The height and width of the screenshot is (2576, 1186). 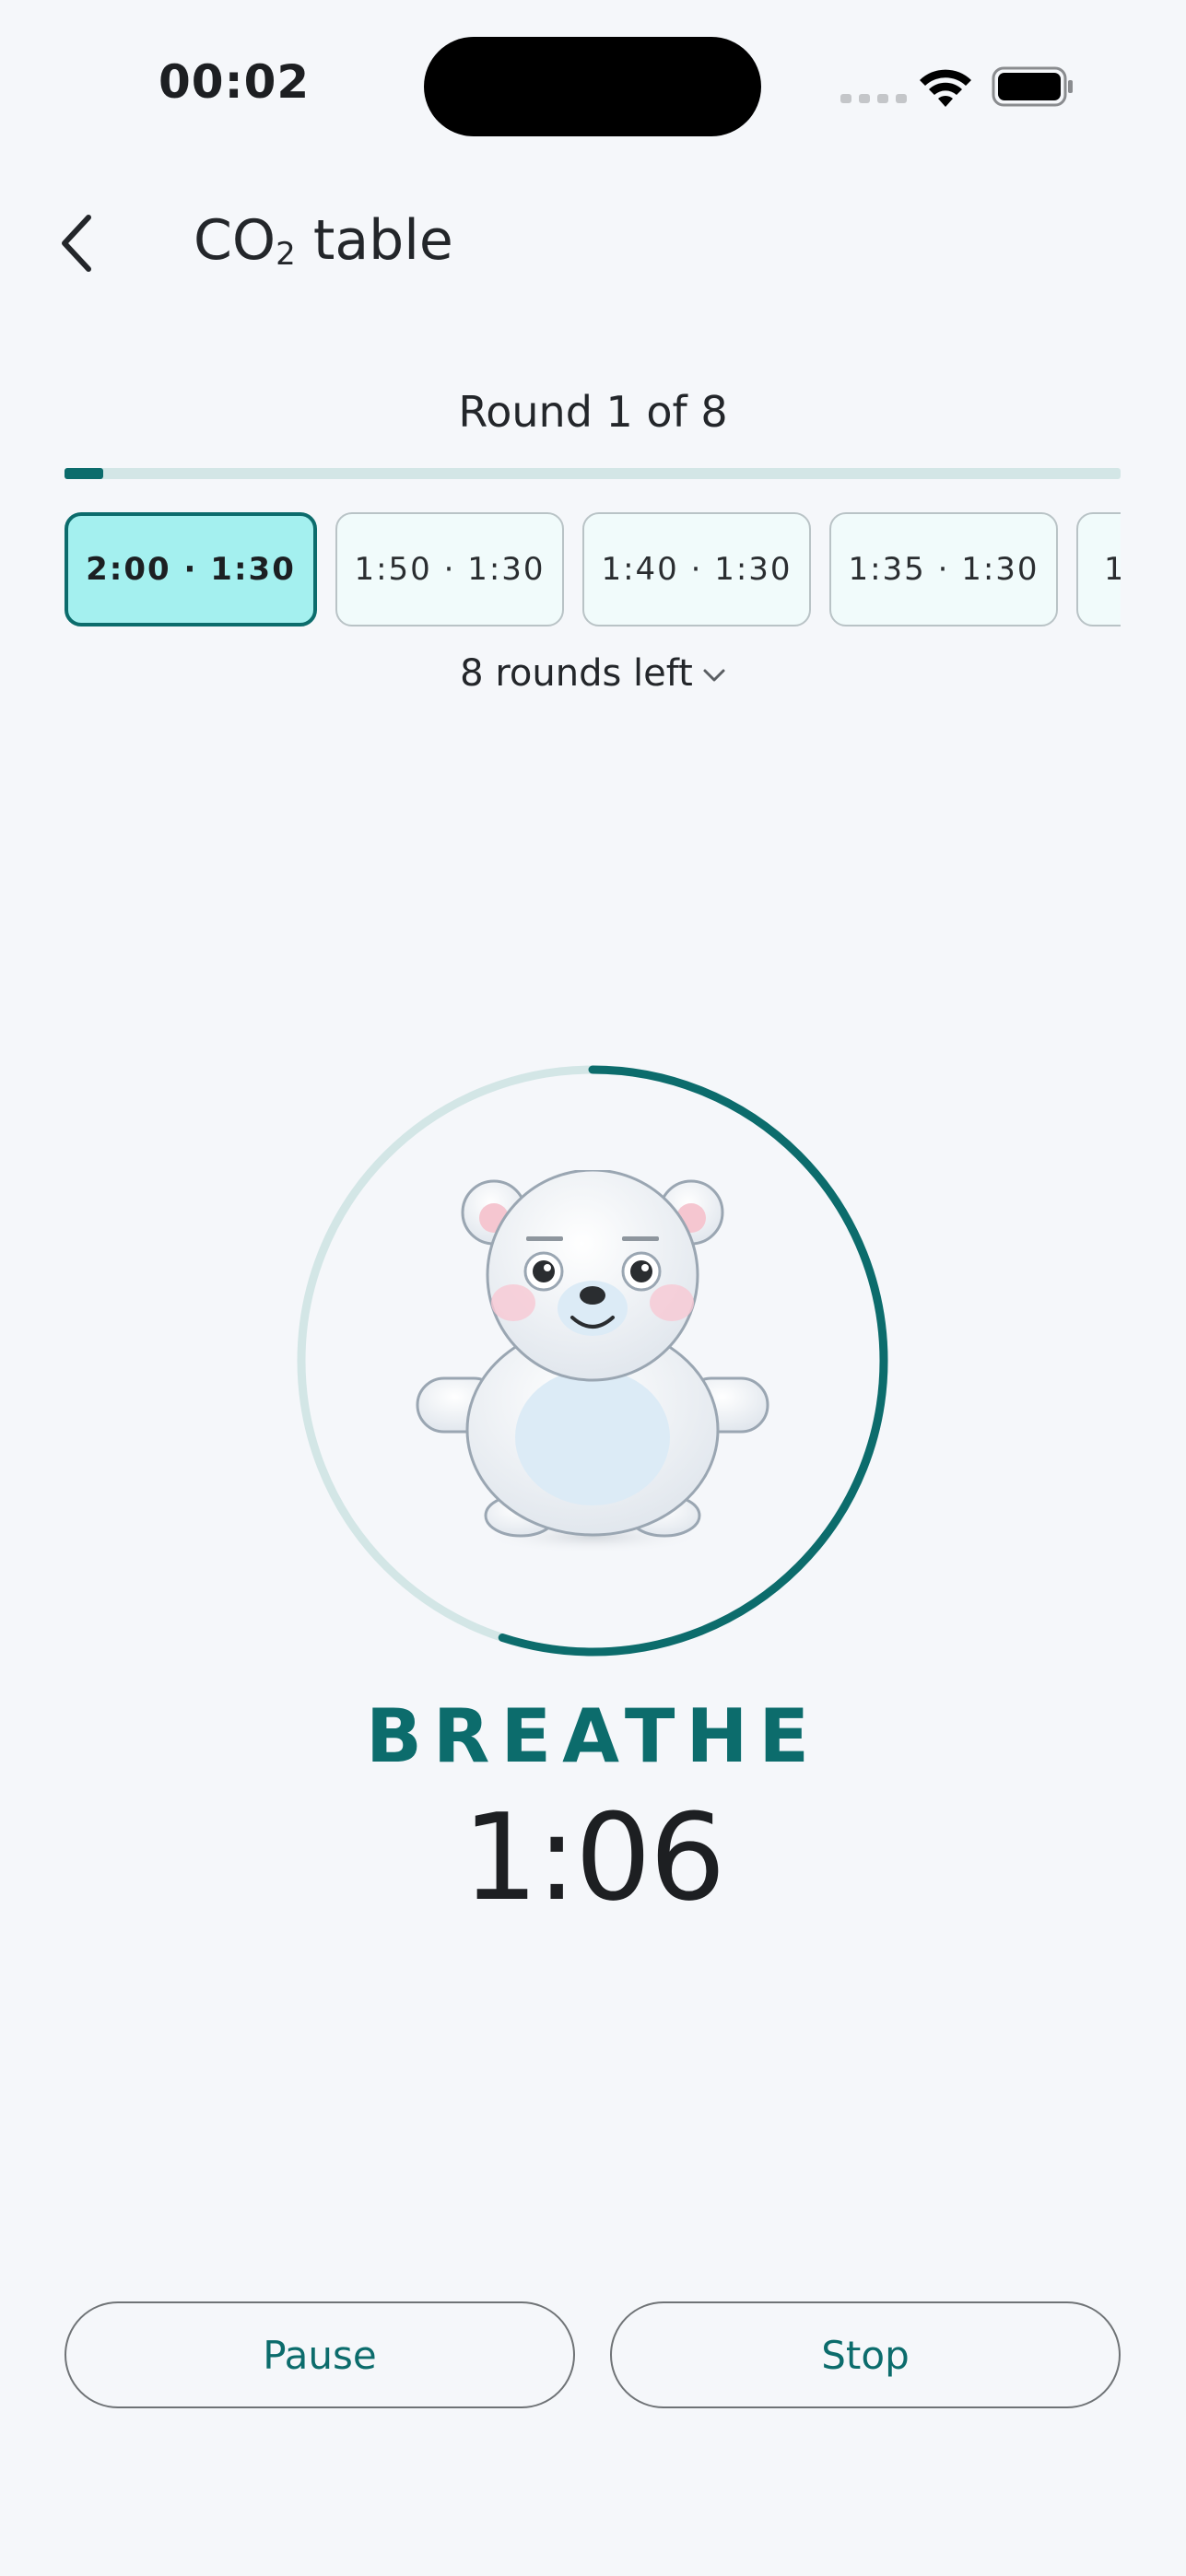 I want to click on cellular-signal-icon, so click(x=873, y=98).